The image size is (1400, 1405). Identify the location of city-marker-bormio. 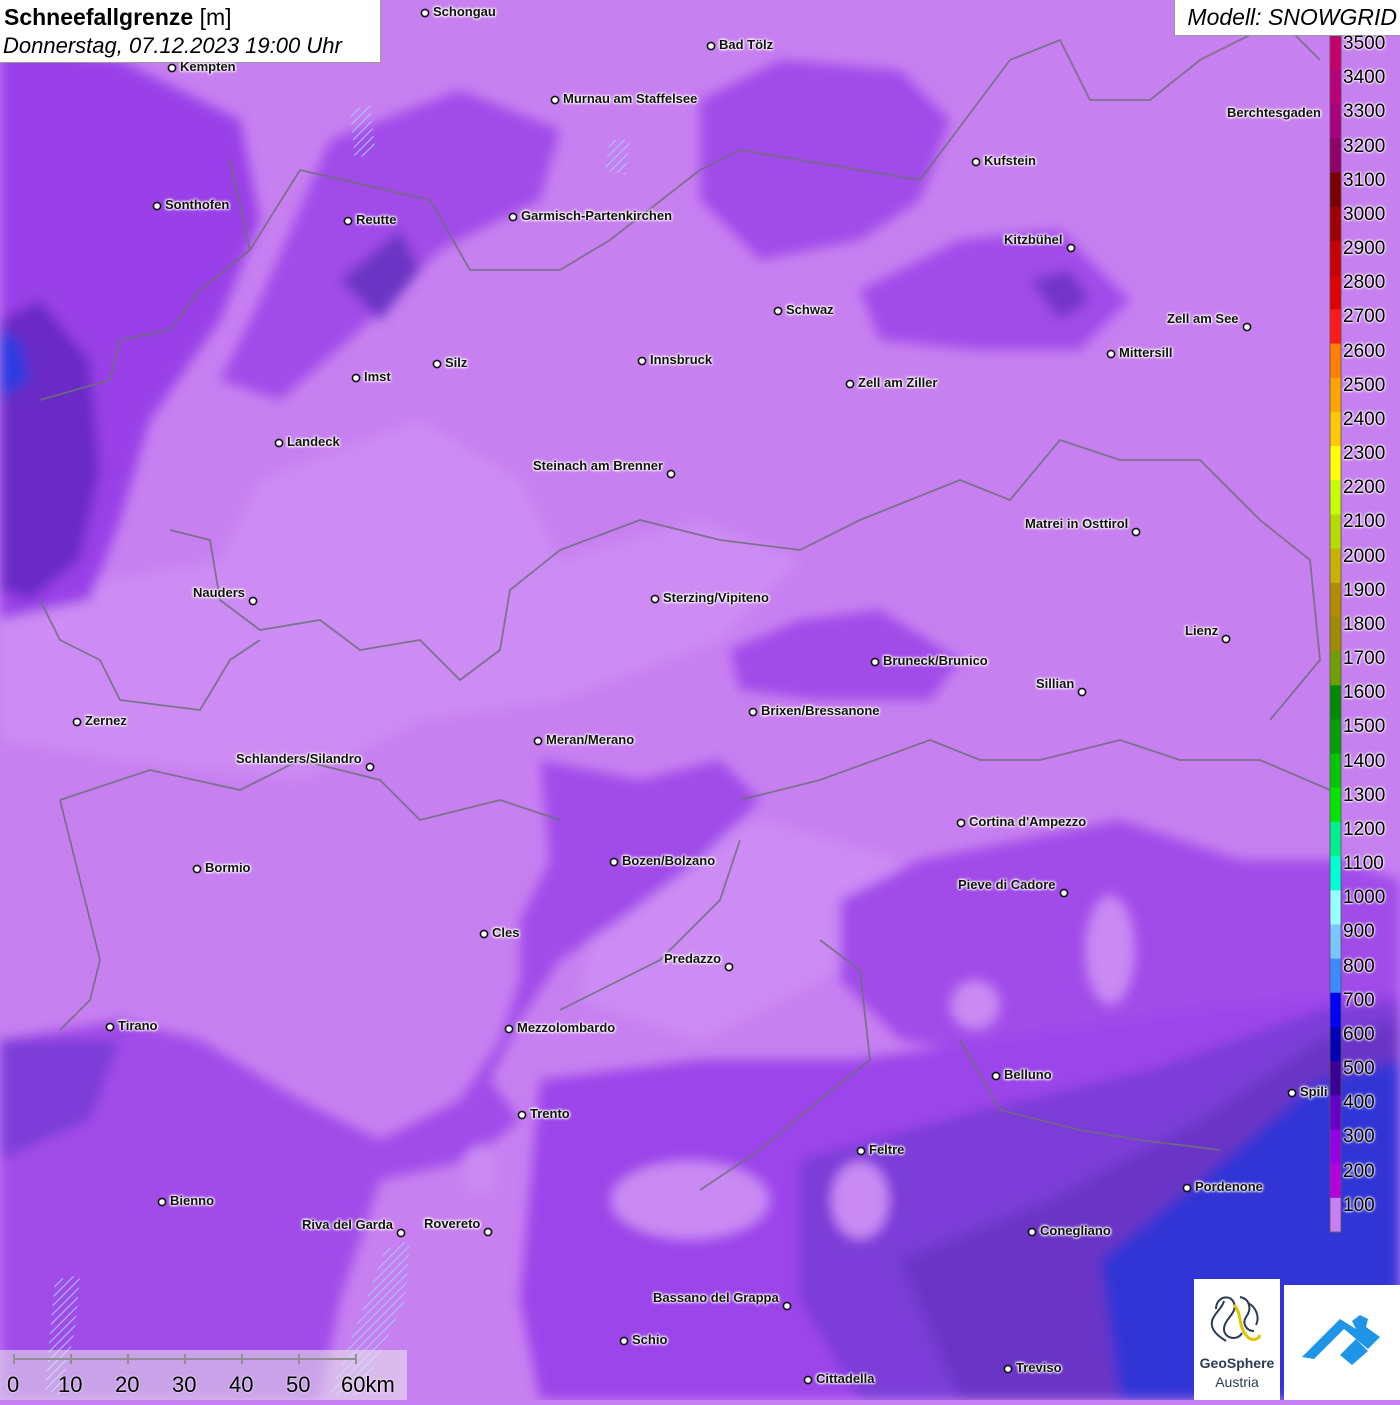
(197, 869).